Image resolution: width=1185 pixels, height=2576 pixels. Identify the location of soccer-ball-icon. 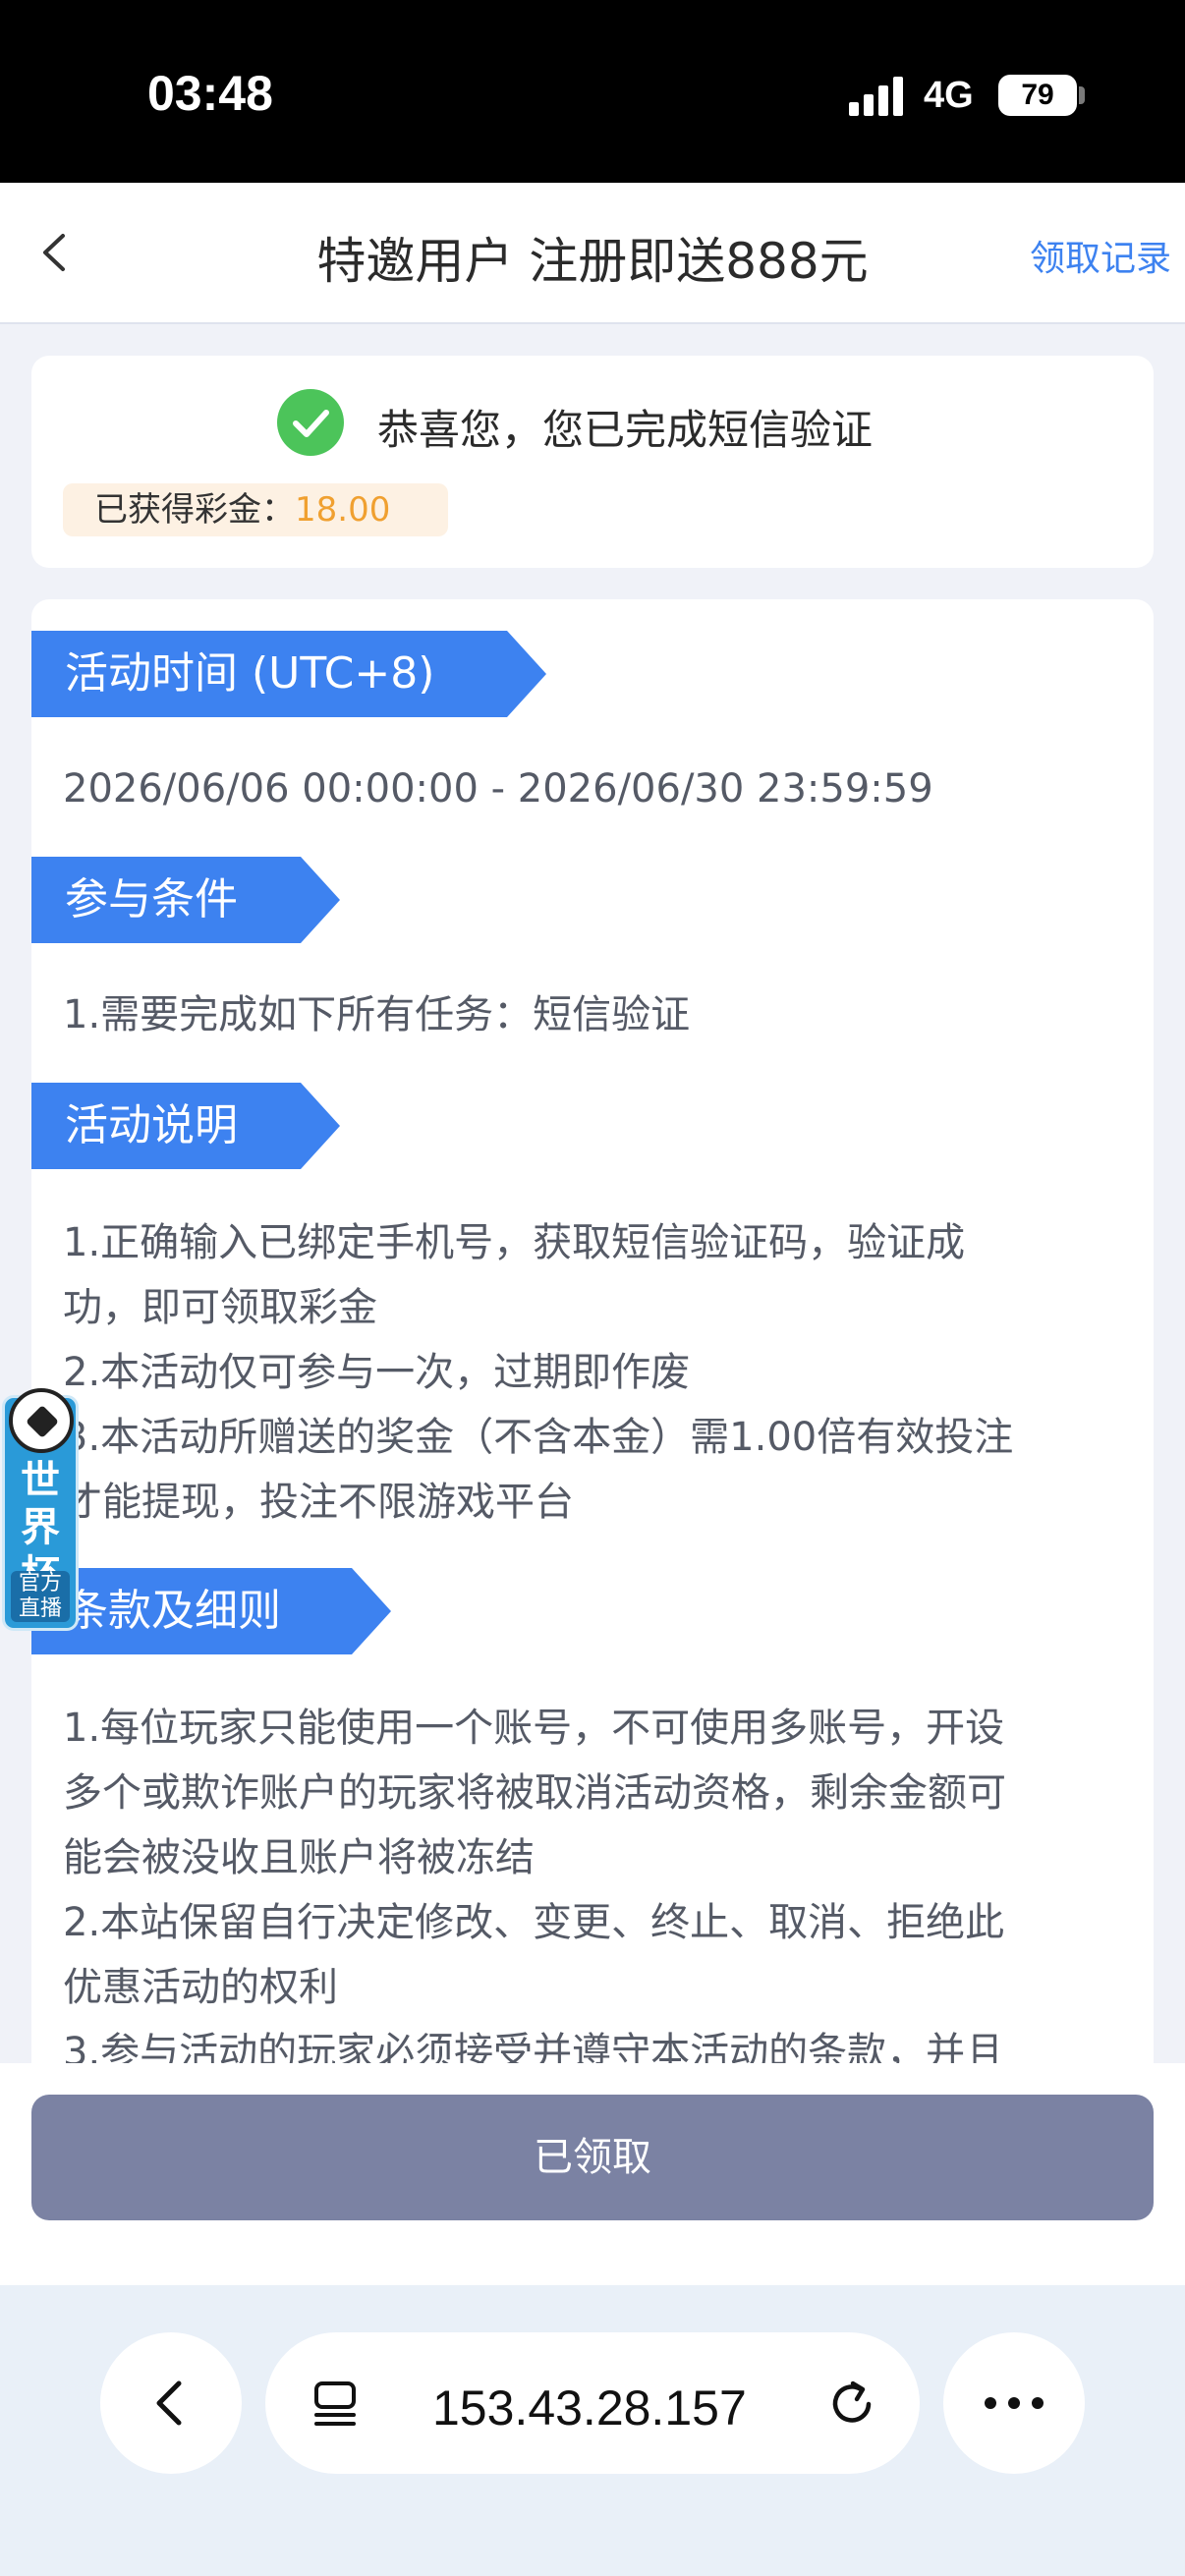
(42, 1420).